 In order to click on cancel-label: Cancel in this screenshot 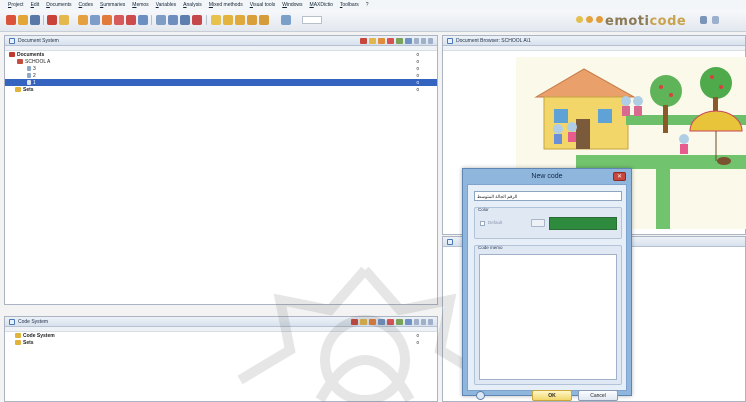, I will do `click(598, 395)`.